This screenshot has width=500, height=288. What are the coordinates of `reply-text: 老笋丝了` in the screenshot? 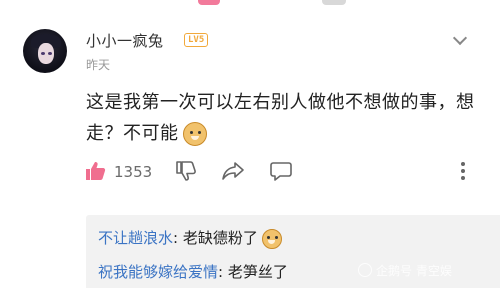 It's located at (257, 272).